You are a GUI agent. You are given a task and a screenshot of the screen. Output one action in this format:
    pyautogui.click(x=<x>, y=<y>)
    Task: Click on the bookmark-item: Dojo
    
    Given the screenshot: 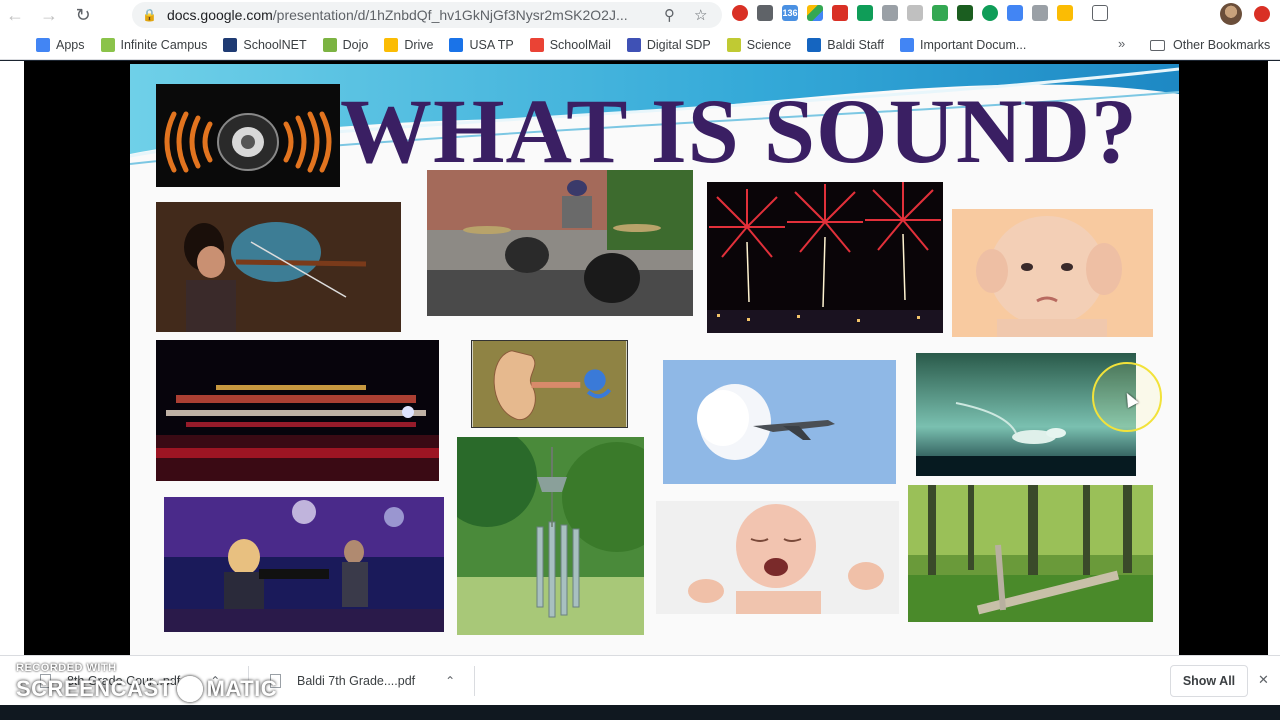 What is the action you would take?
    pyautogui.click(x=345, y=44)
    